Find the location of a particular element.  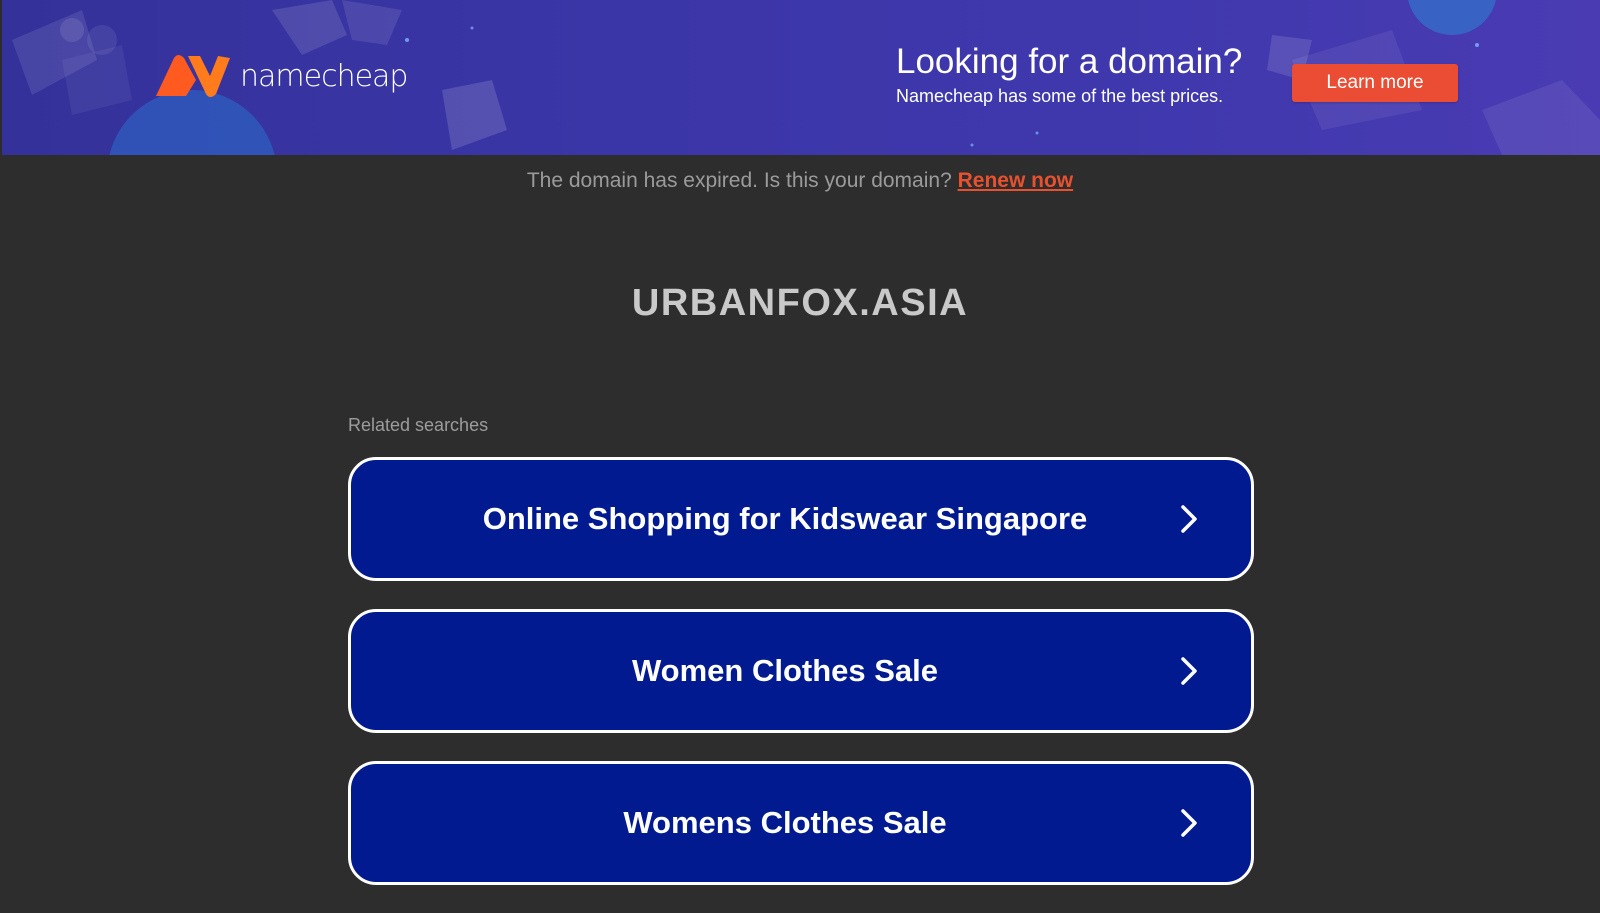

namecheap-logo-icon is located at coordinates (193, 76).